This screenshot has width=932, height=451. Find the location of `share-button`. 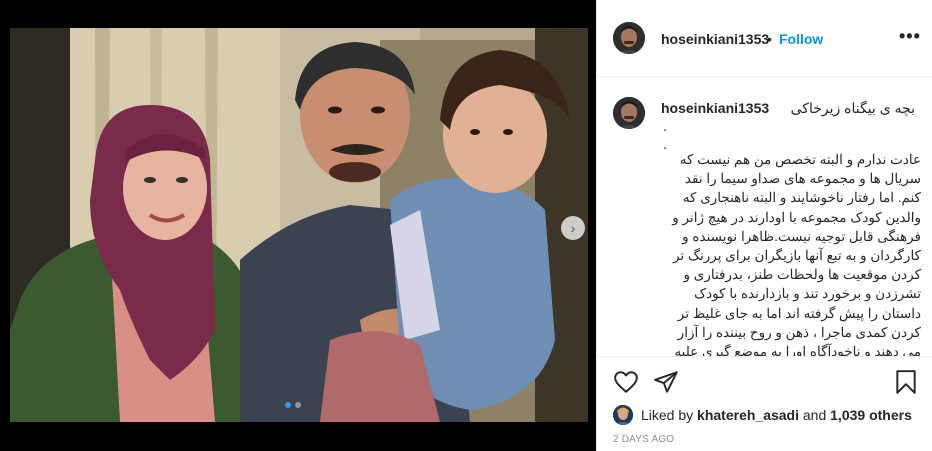

share-button is located at coordinates (666, 382).